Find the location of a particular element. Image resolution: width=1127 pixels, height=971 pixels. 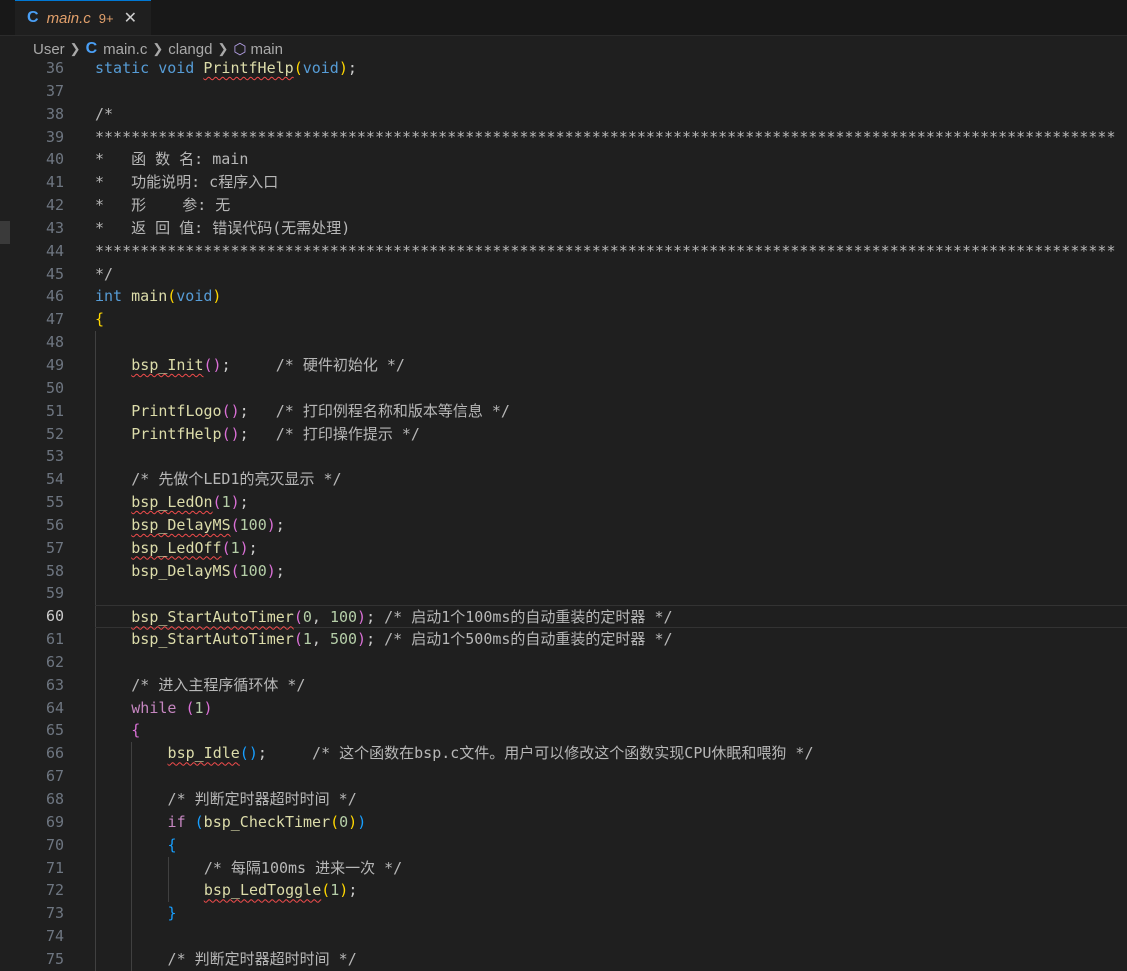

code-line: 57 bsp_LedOff(1); is located at coordinates (563, 548).